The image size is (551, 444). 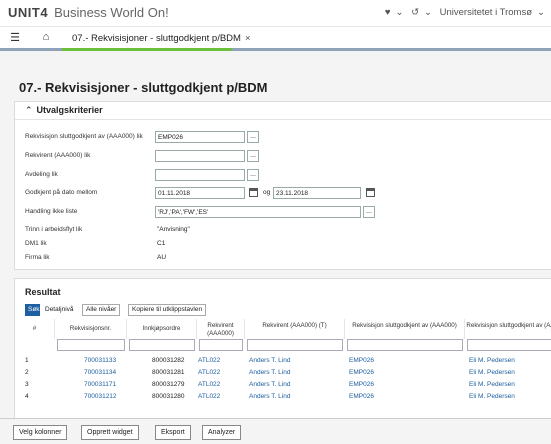 I want to click on requisition-link: 700031212, so click(x=100, y=396).